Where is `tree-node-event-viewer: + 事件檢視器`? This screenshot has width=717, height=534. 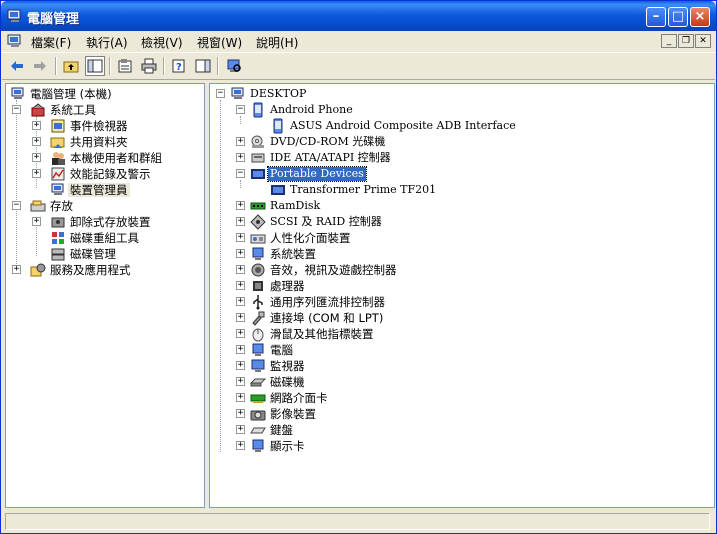 tree-node-event-viewer: + 事件檢視器 is located at coordinates (105, 126).